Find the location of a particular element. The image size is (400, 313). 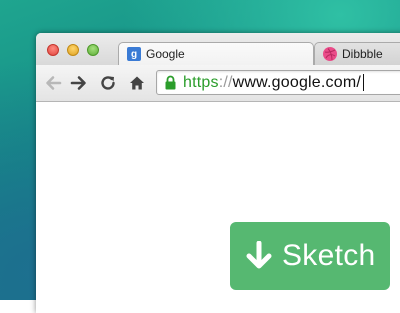

browser-toolbar: https://www.google.com/ is located at coordinates (218, 83).